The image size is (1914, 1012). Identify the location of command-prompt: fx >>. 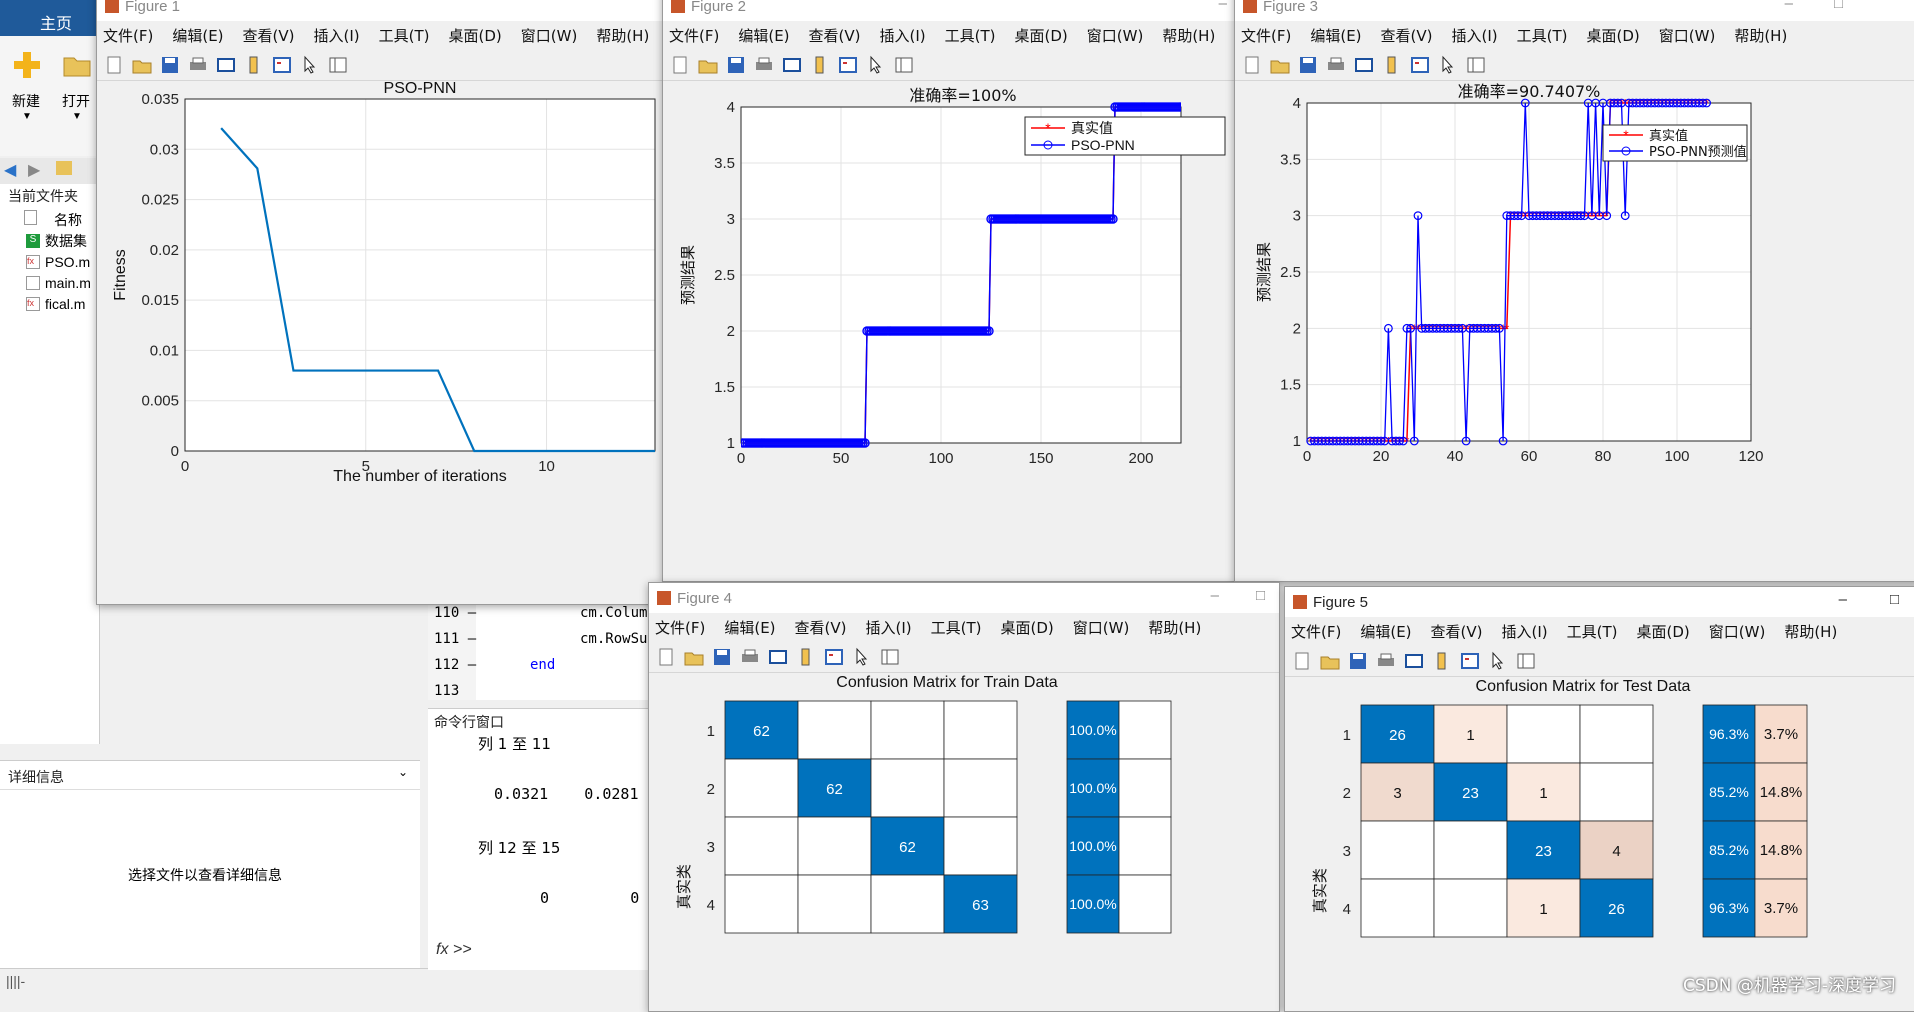
(454, 950).